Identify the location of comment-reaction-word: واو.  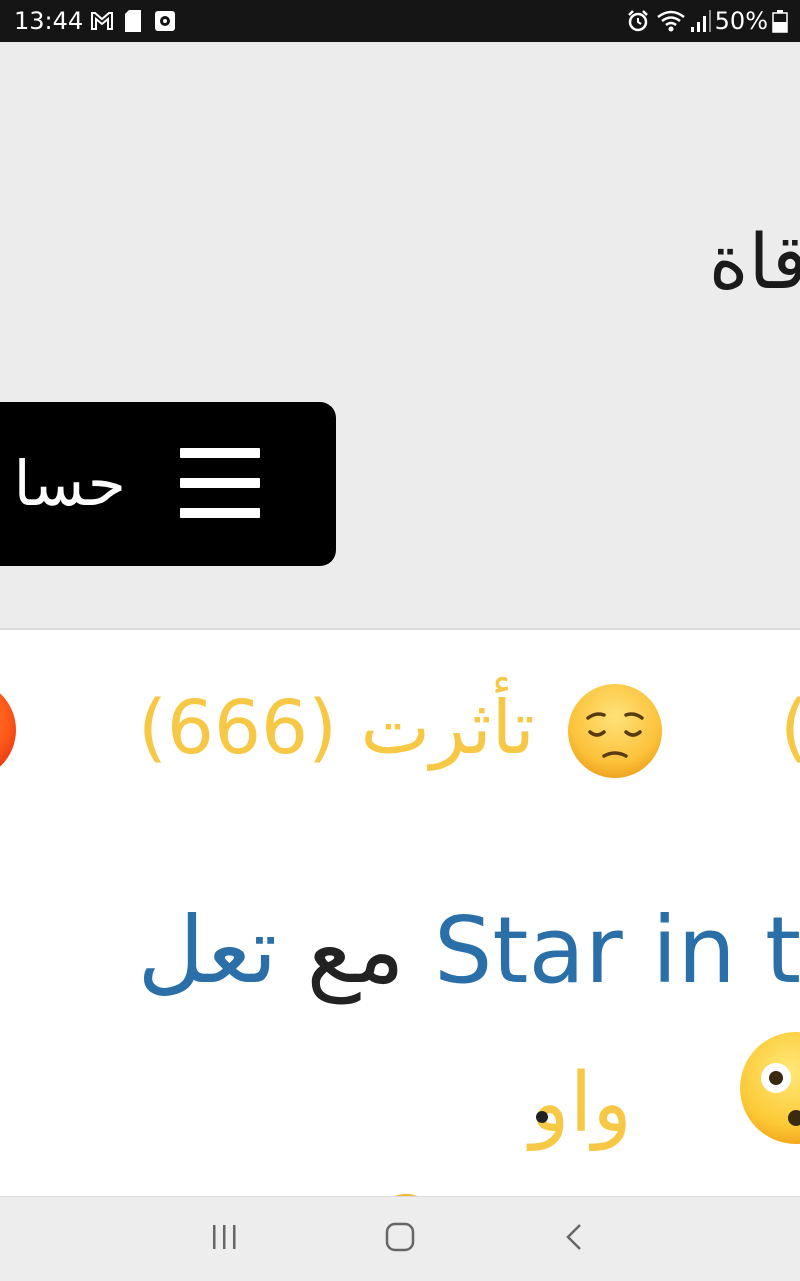
(581, 1103).